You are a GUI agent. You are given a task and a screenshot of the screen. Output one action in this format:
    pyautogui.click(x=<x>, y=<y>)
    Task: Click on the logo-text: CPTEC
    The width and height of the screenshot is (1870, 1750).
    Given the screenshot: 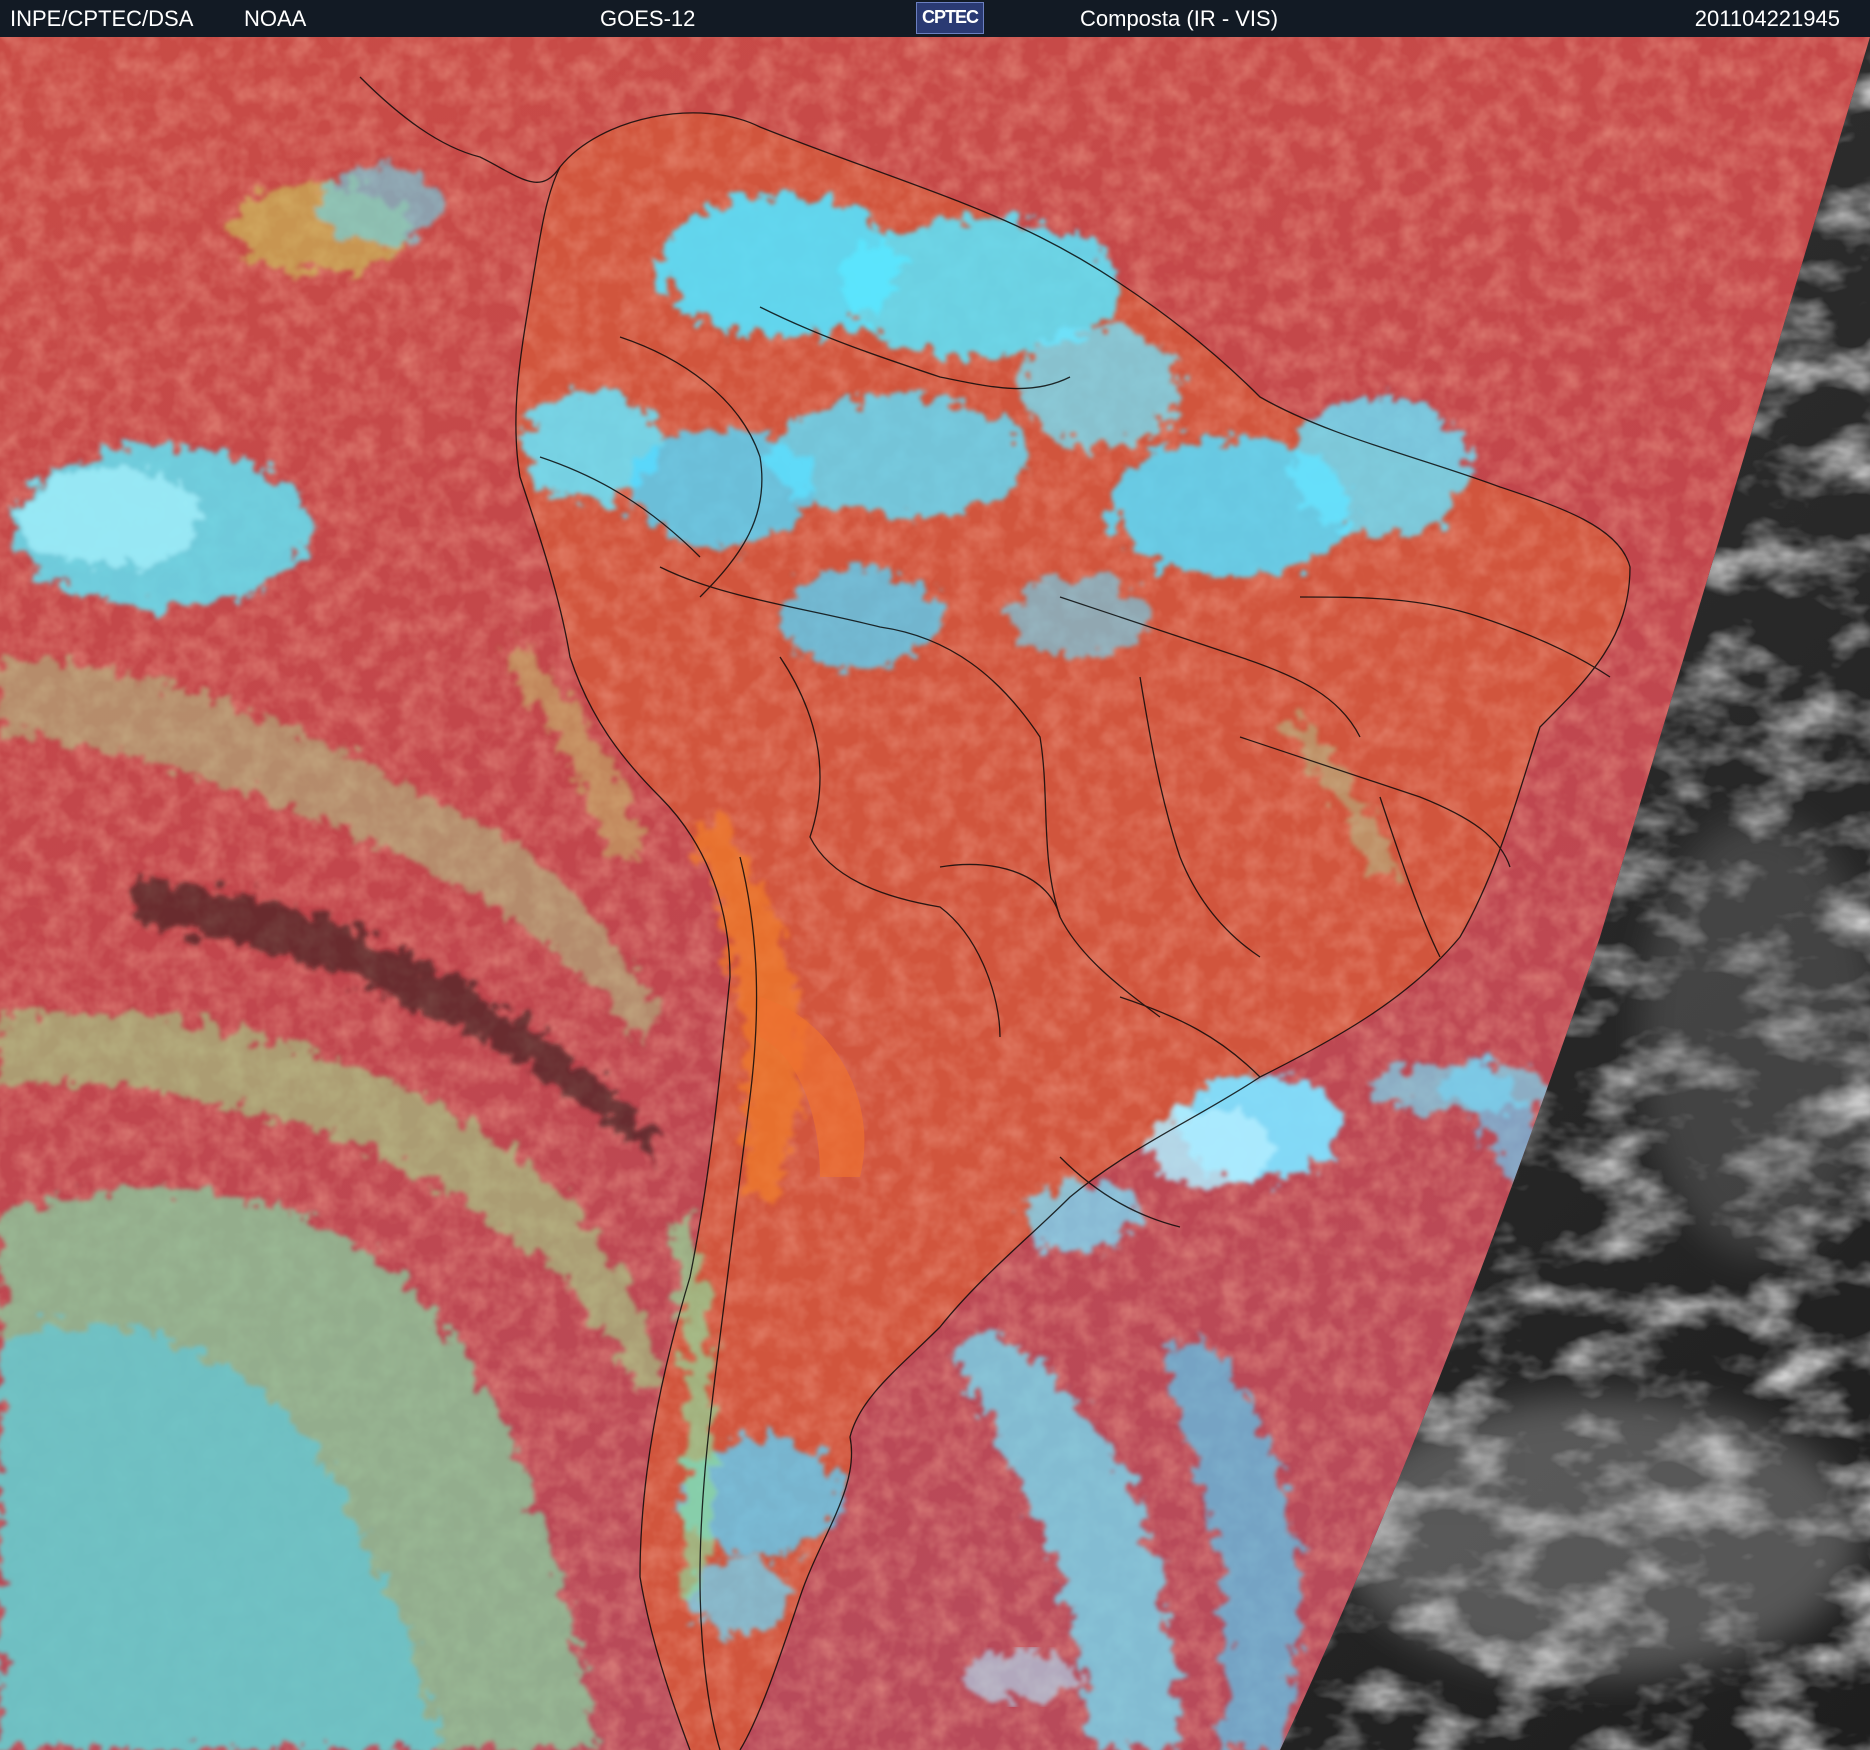 What is the action you would take?
    pyautogui.click(x=950, y=17)
    